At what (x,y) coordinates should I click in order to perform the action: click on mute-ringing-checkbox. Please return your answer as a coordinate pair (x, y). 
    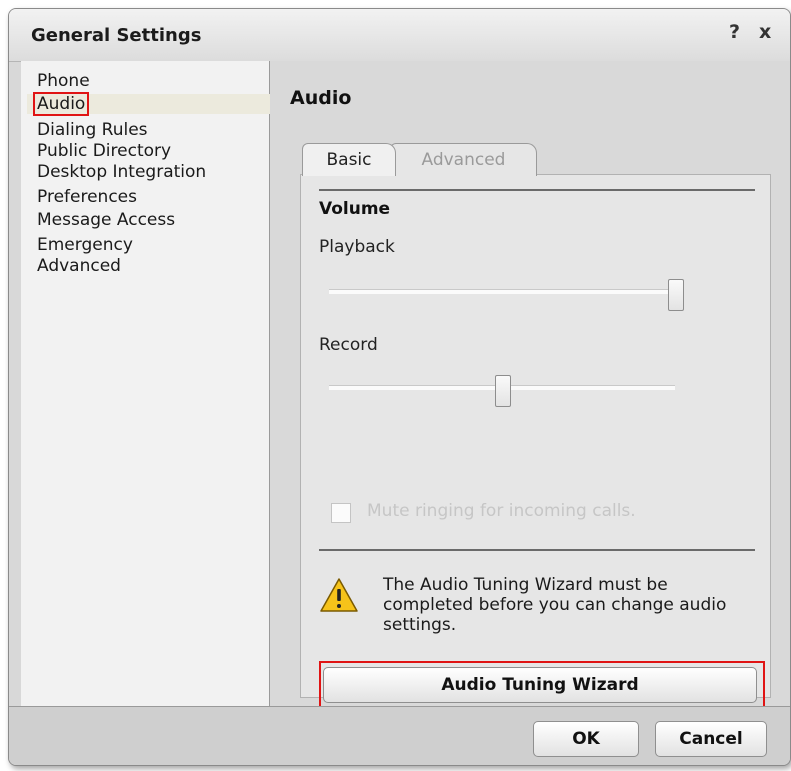
    Looking at the image, I should click on (341, 513).